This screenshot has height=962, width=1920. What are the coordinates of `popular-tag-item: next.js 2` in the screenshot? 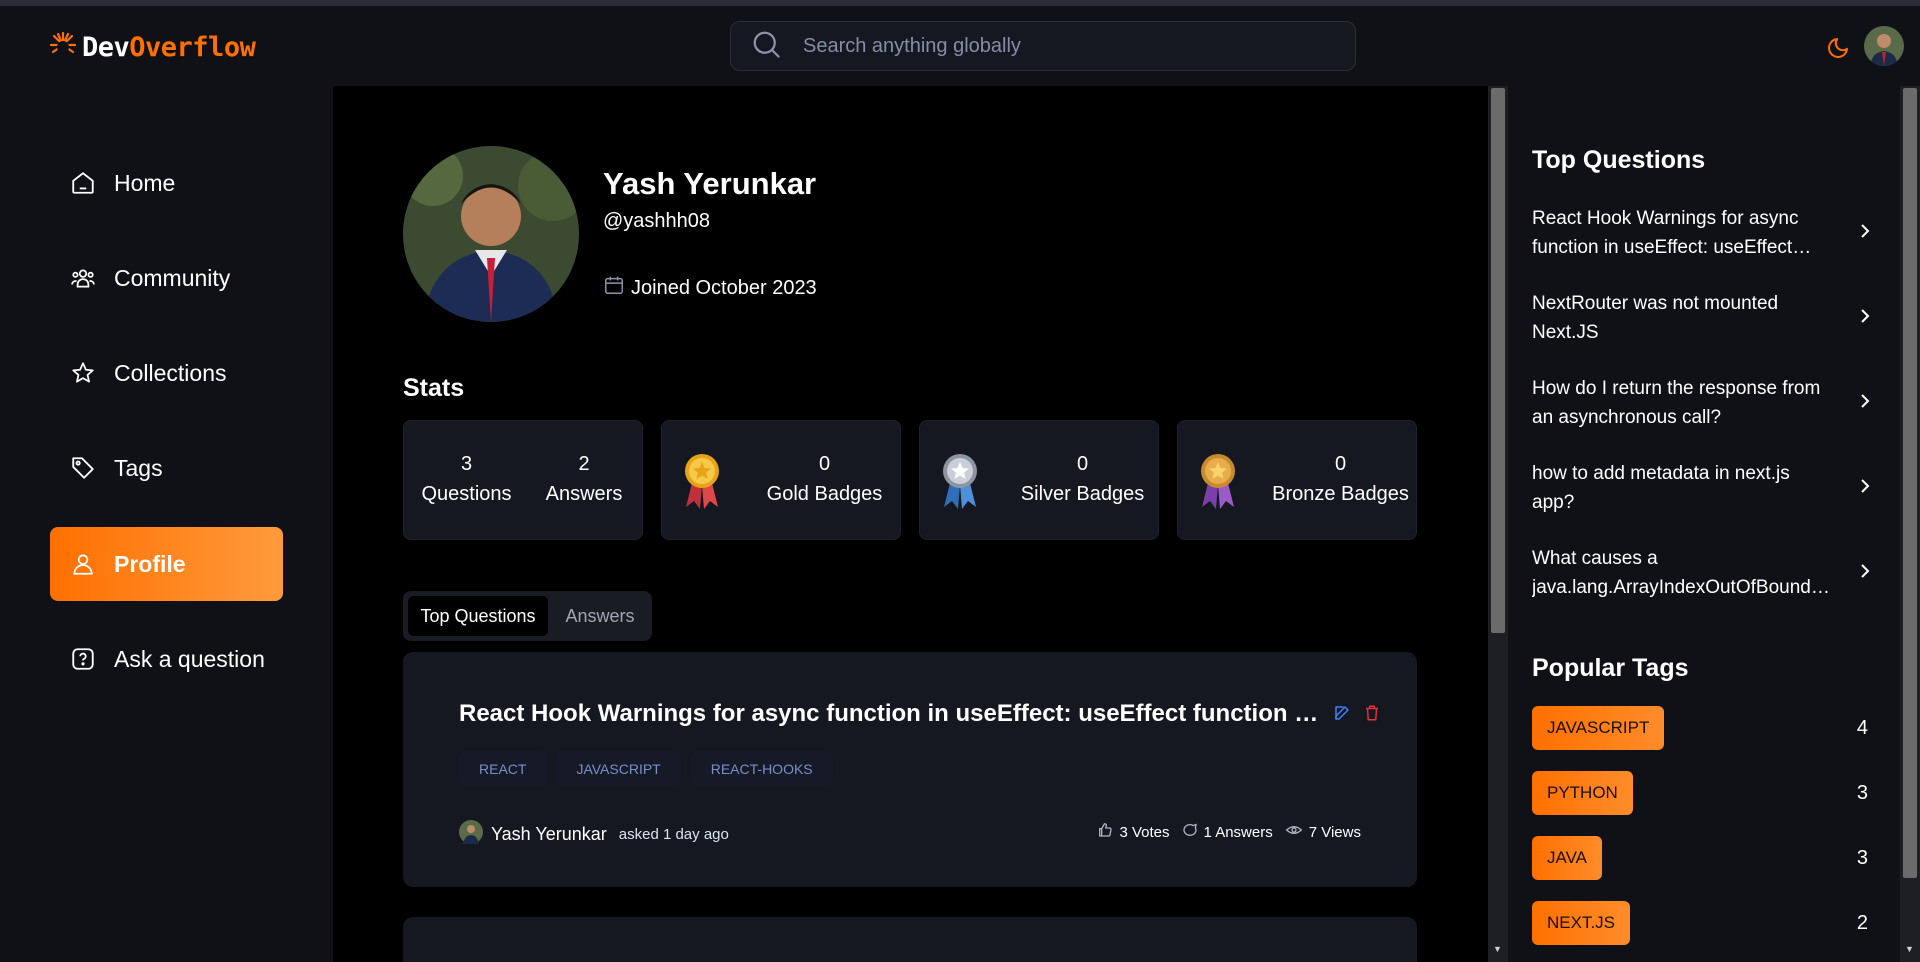 It's located at (1702, 923).